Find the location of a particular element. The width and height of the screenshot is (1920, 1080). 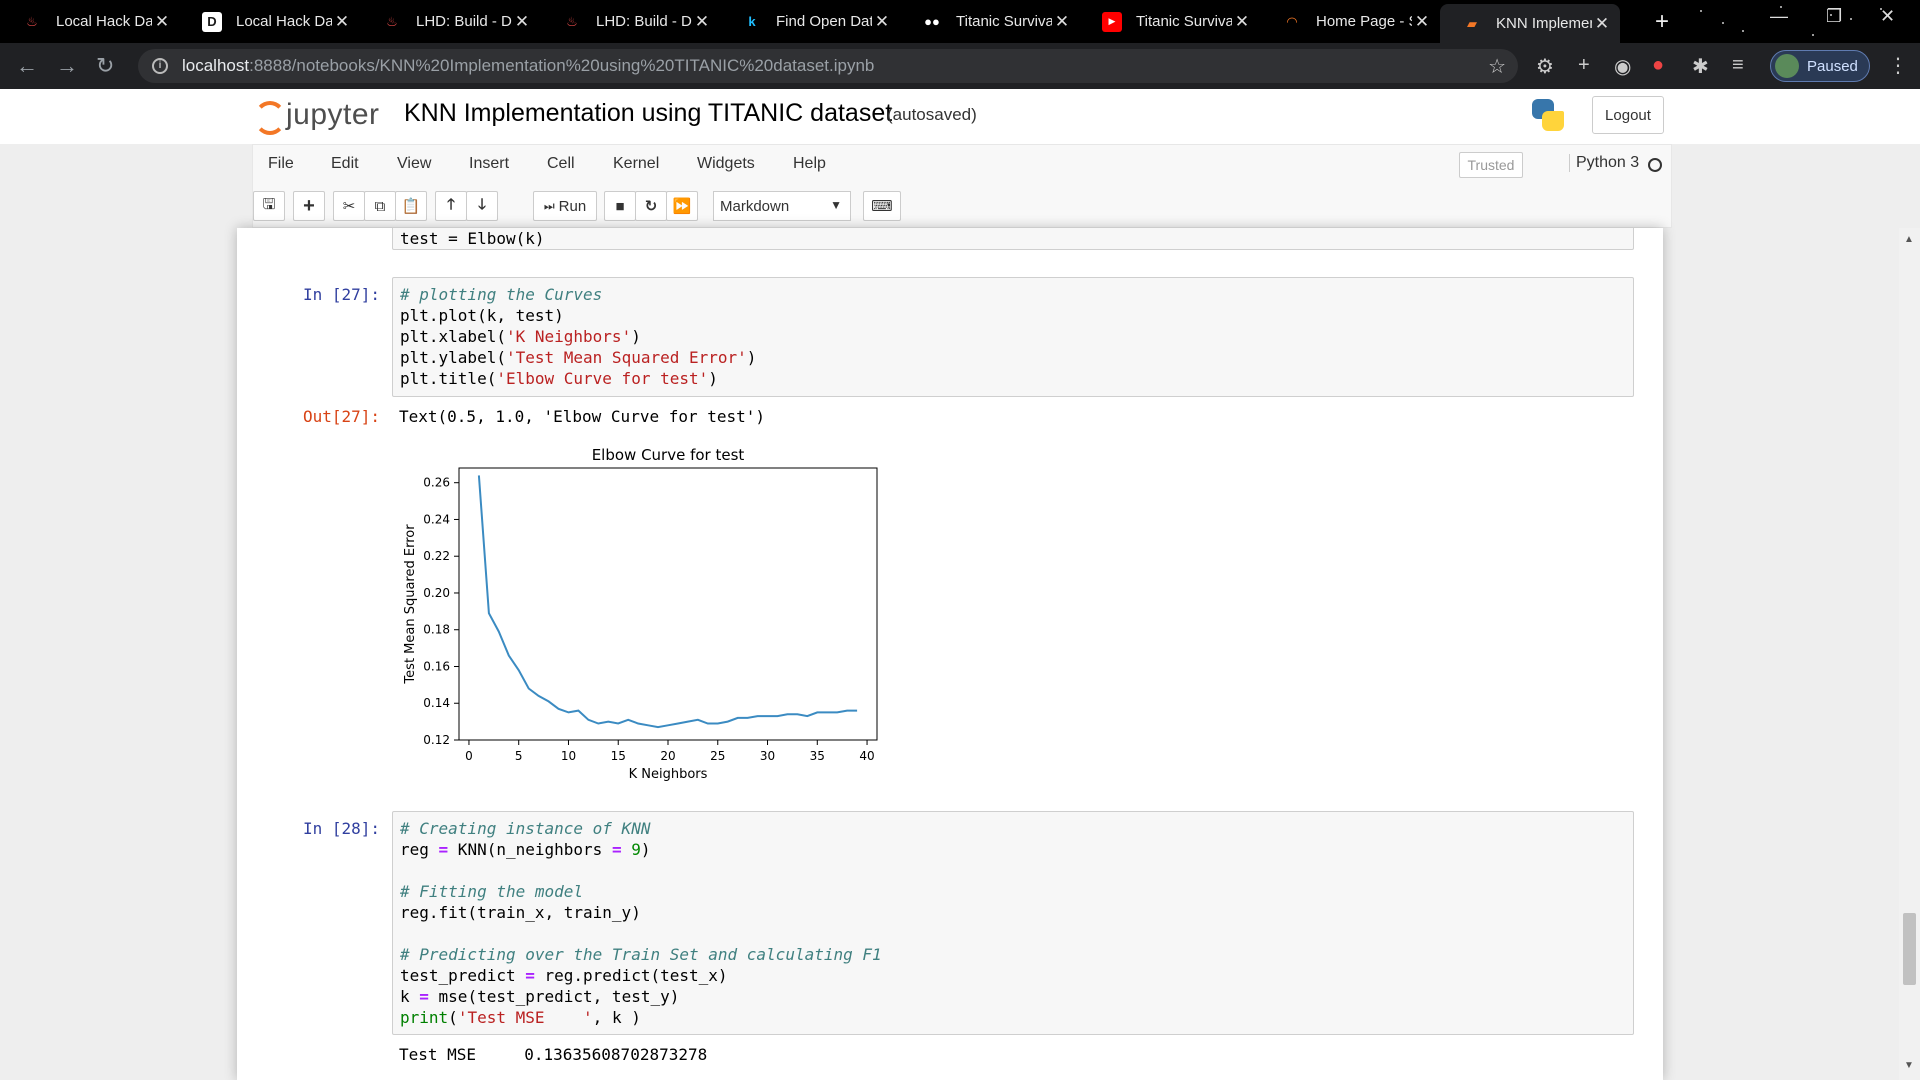

x-tick-label: 25 is located at coordinates (717, 756).